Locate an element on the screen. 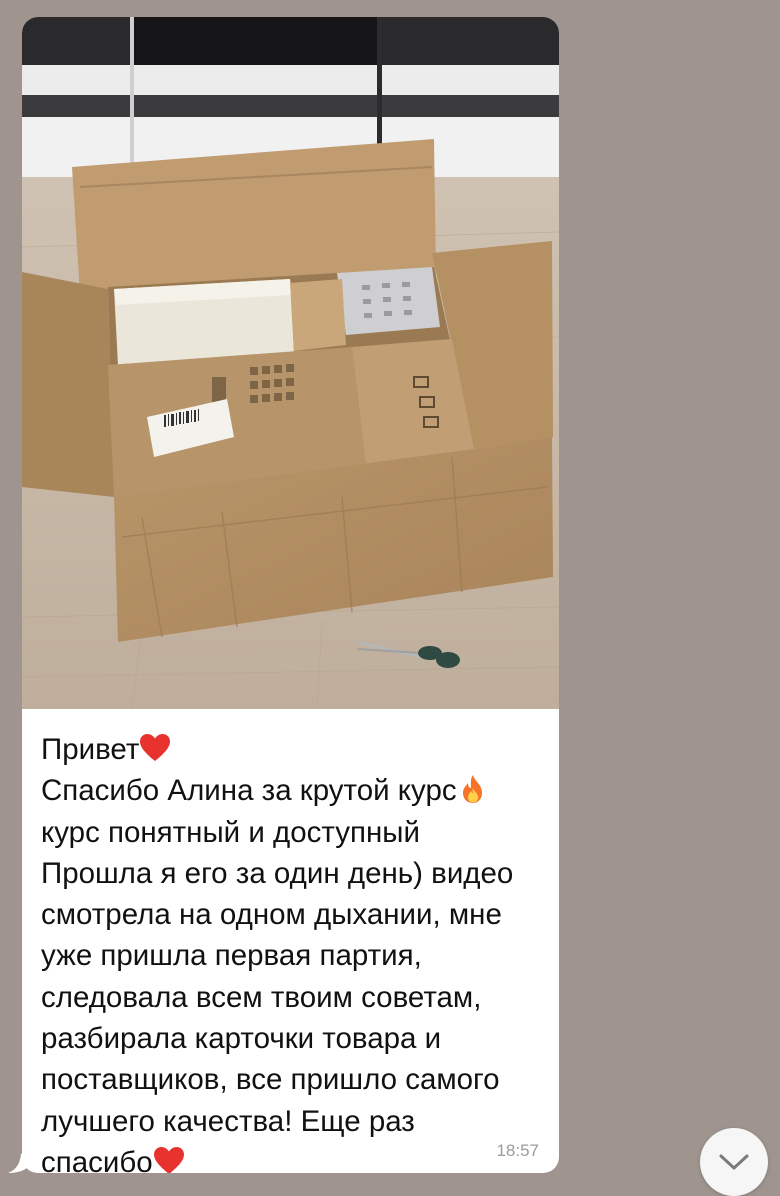 The image size is (780, 1196). fire-icon is located at coordinates (472, 789).